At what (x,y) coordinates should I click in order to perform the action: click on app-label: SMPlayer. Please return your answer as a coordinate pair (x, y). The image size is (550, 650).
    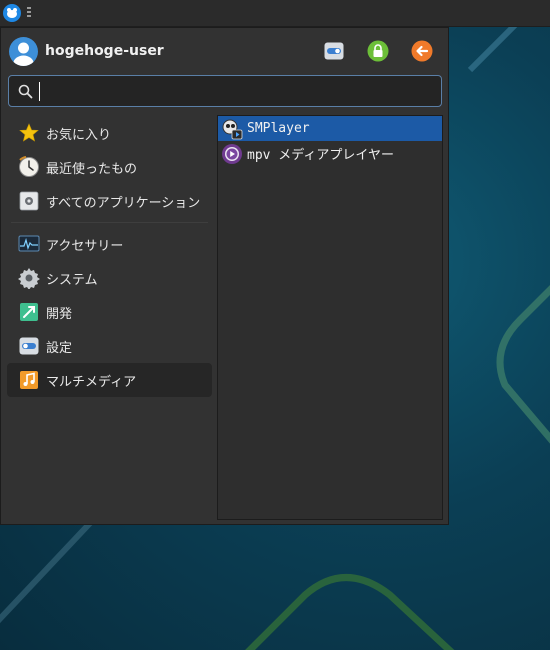
    Looking at the image, I should click on (278, 128).